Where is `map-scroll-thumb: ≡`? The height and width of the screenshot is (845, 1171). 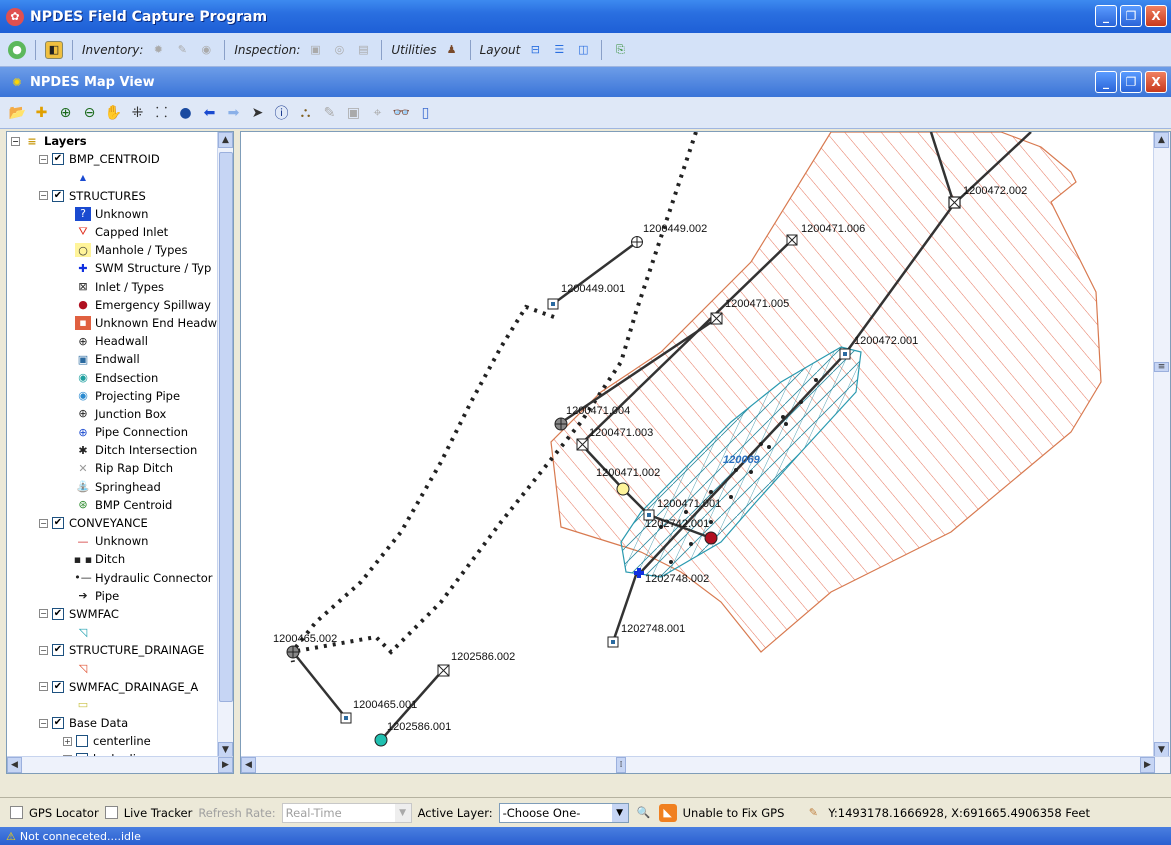
map-scroll-thumb: ≡ is located at coordinates (1161, 367).